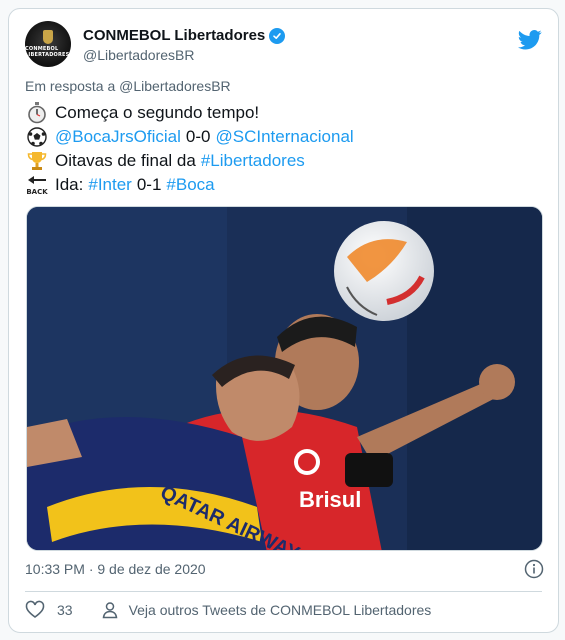 The width and height of the screenshot is (565, 640). I want to click on hashtag-inter: #Inter, so click(109, 185).